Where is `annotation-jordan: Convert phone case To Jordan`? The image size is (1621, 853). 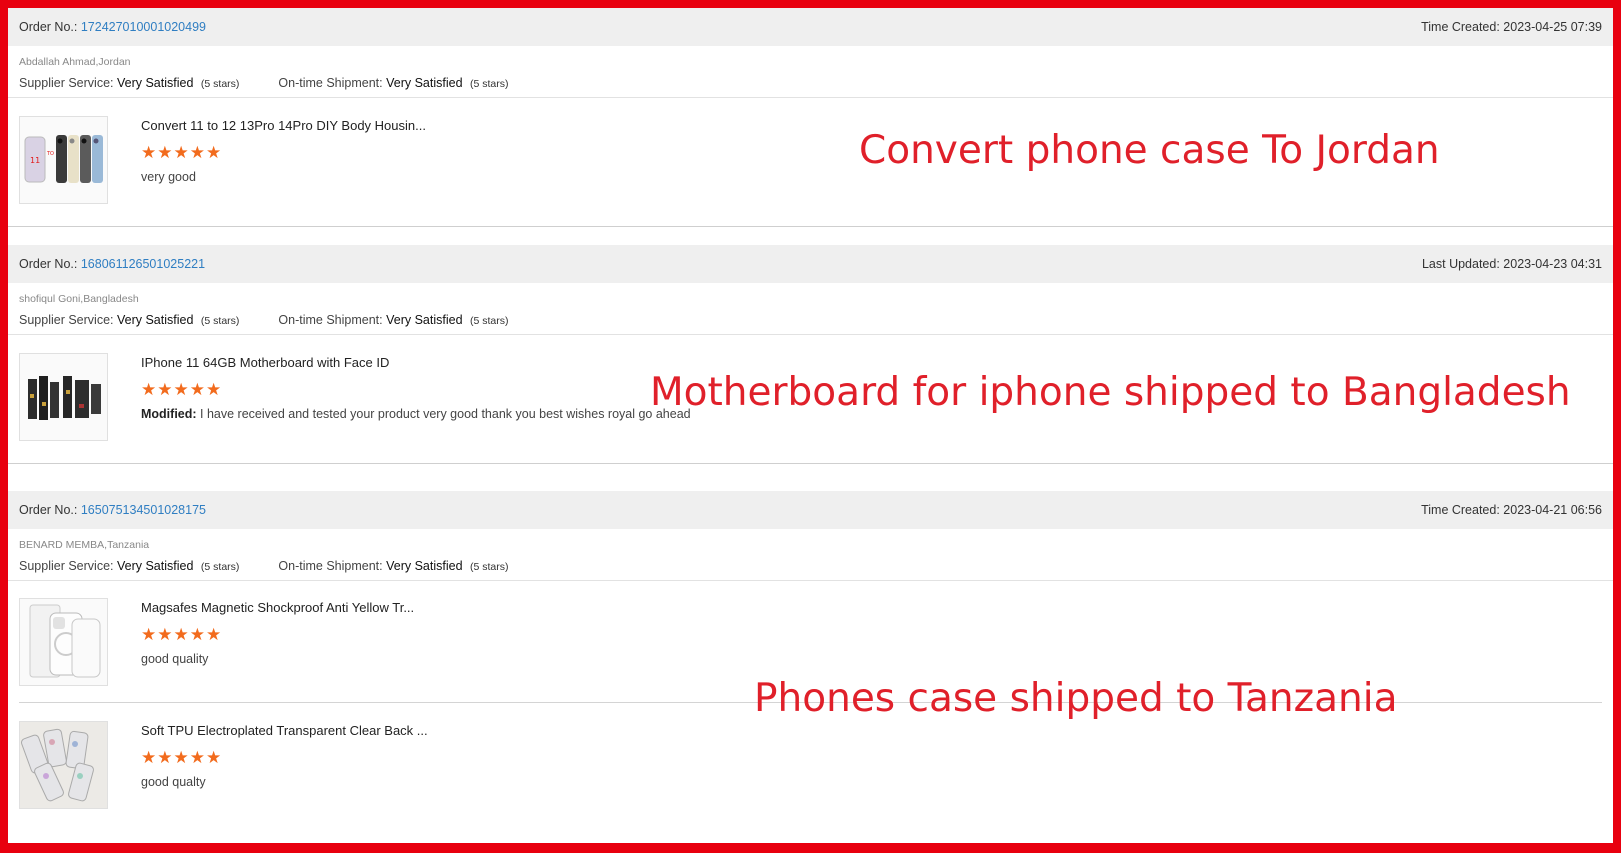
annotation-jordan: Convert phone case To Jordan is located at coordinates (1149, 150).